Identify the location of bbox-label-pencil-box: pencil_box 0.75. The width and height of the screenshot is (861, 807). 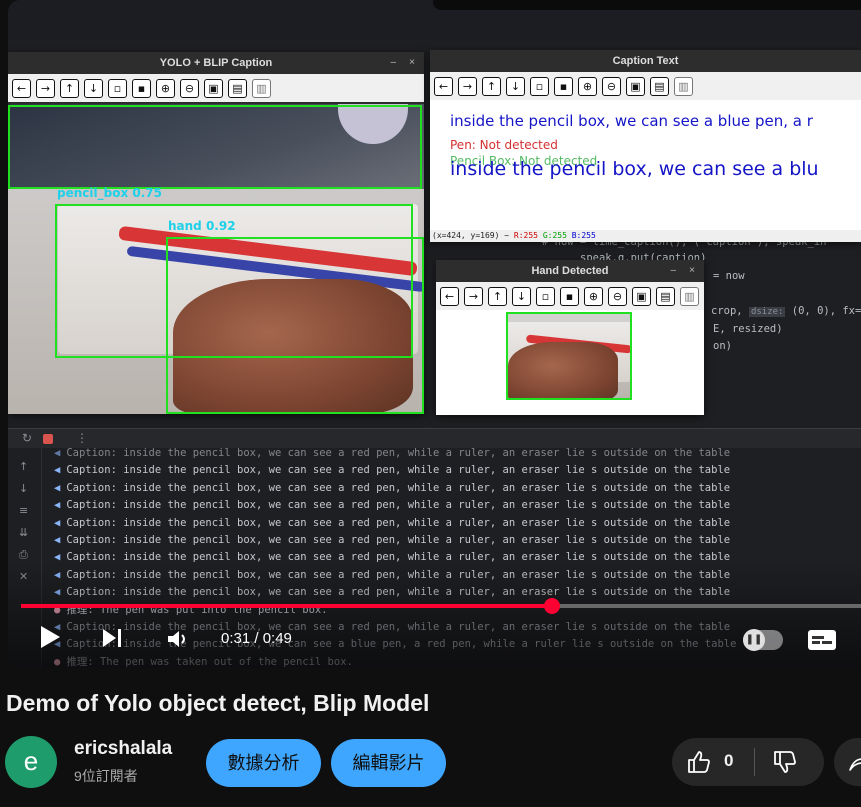
(109, 193).